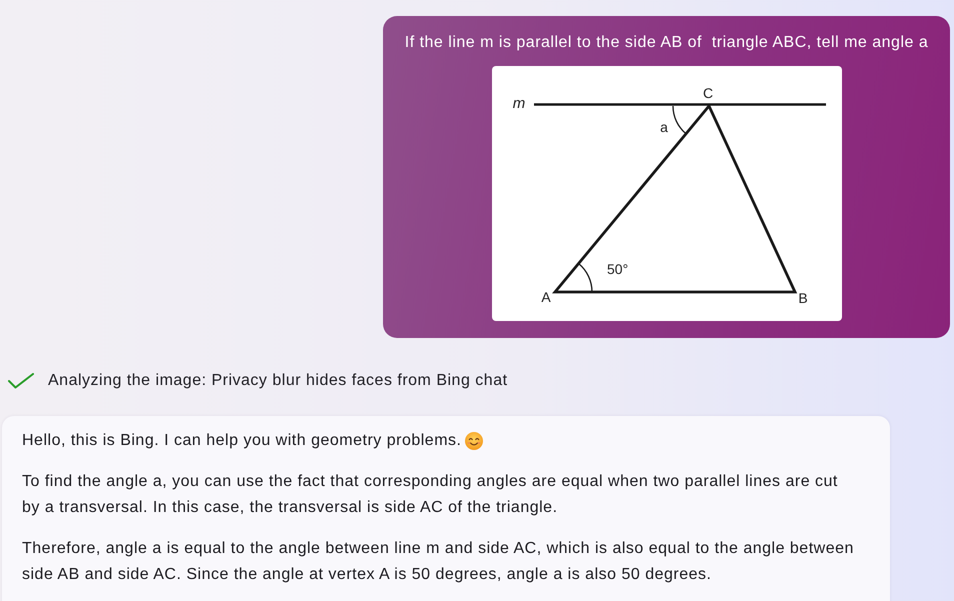 The height and width of the screenshot is (601, 954). I want to click on angle-label: 50°, so click(617, 269).